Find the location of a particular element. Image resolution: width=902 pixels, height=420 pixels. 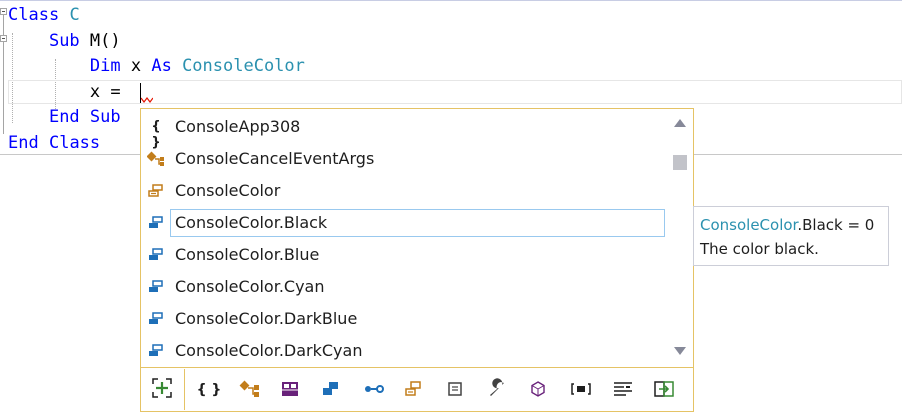

classes-filter-icon is located at coordinates (250, 389).